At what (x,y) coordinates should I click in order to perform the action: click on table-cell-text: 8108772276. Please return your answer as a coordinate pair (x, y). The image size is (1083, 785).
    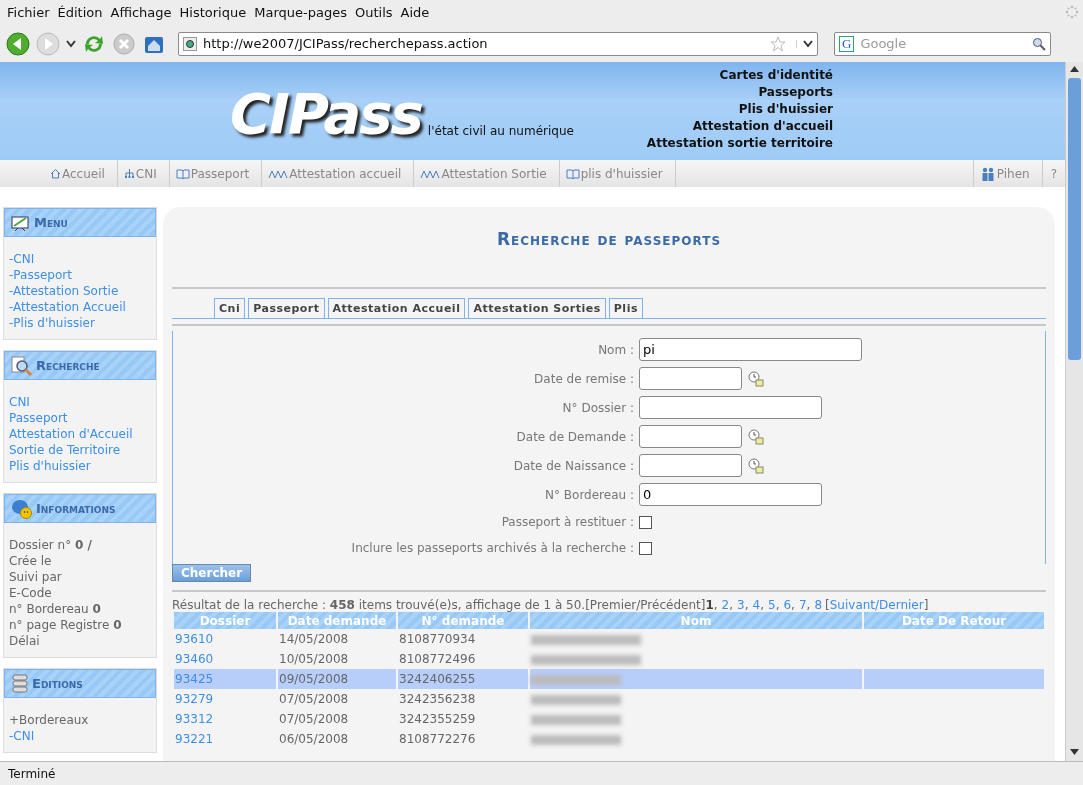
    Looking at the image, I should click on (437, 739).